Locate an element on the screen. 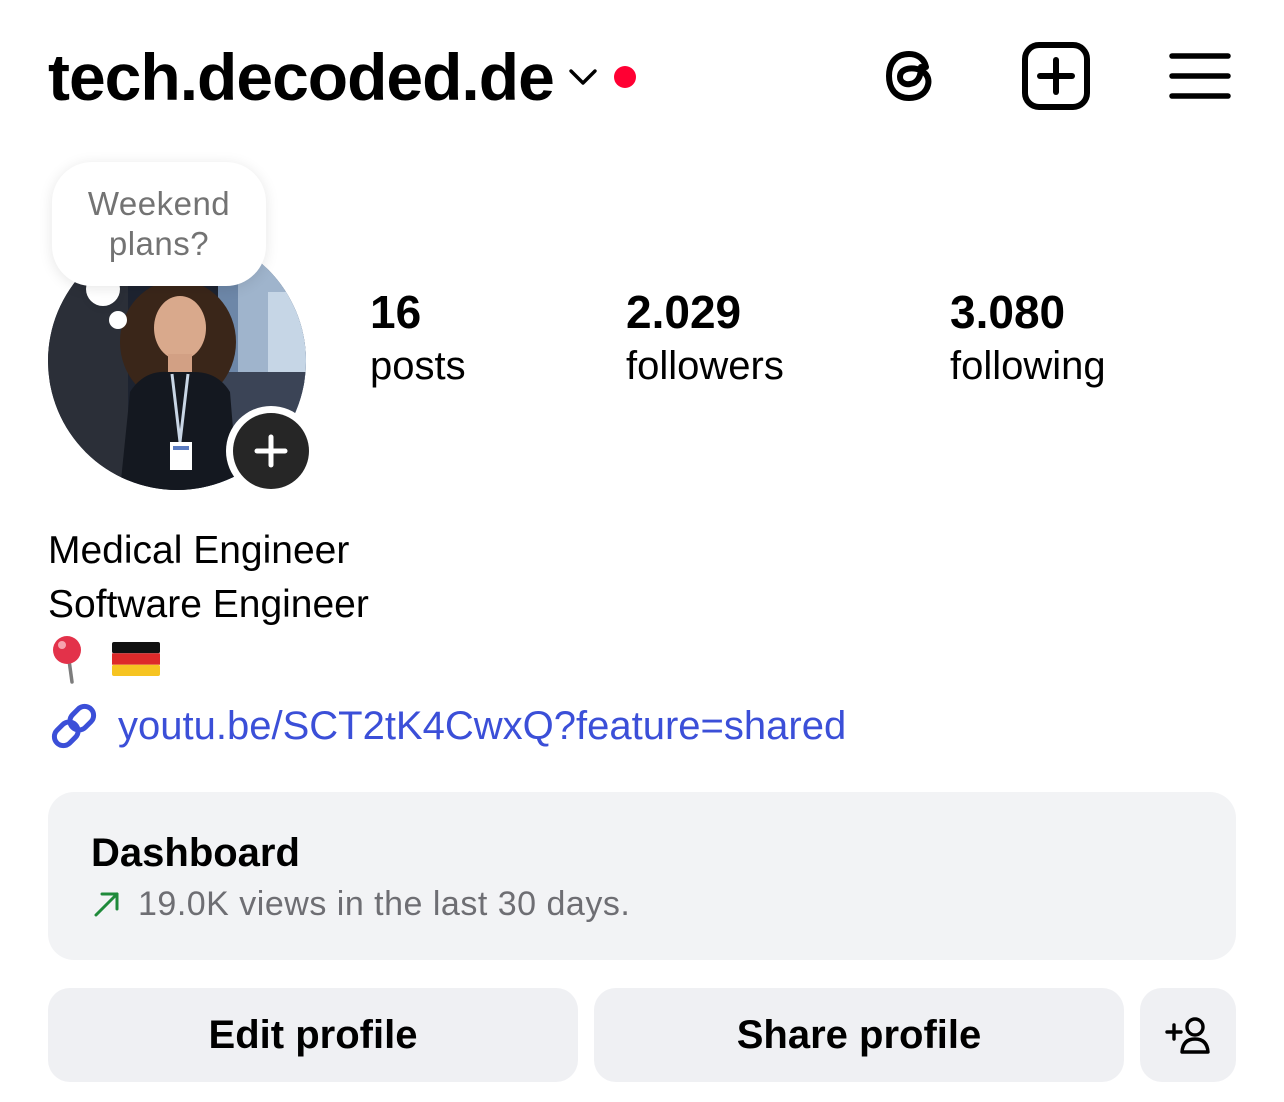 This screenshot has height=1102, width=1284. trend-up-arrow-icon is located at coordinates (106, 904).